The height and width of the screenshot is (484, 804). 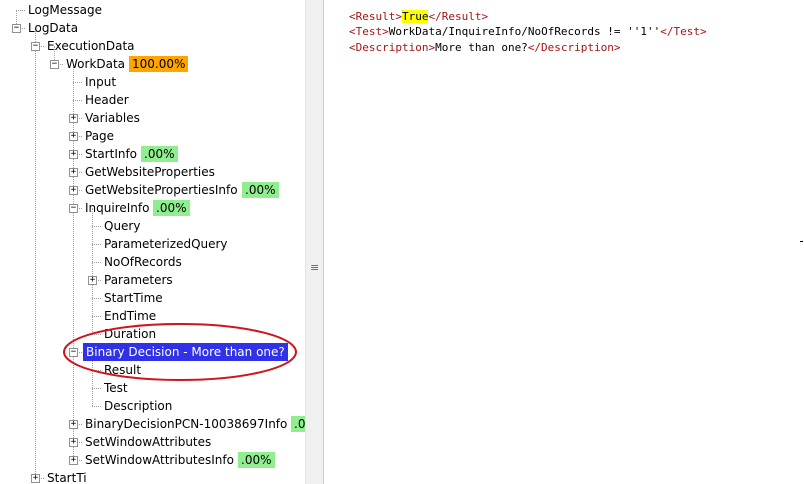 I want to click on tree-node-label: NoOfRecords, so click(x=143, y=262).